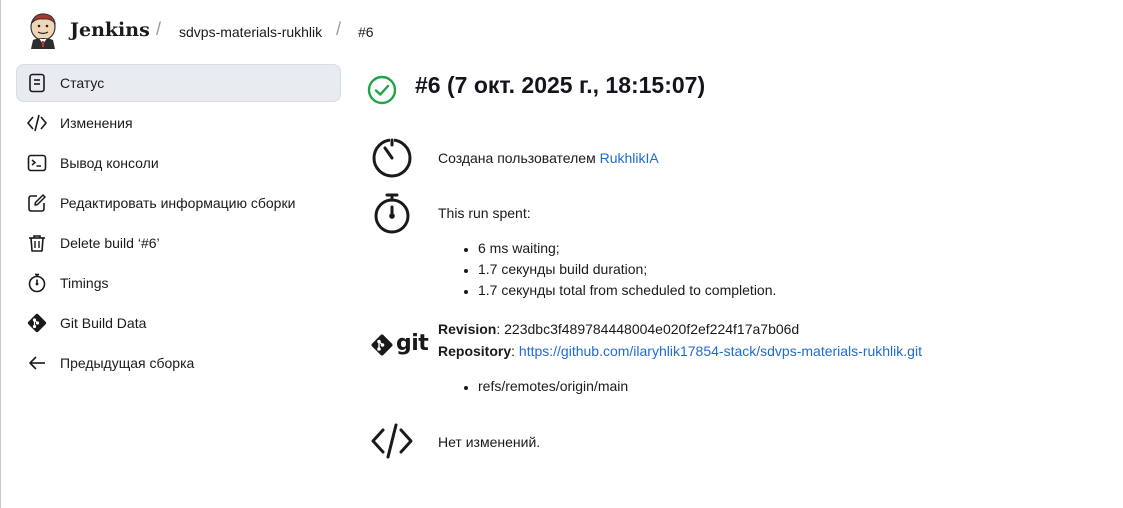 The width and height of the screenshot is (1123, 508). I want to click on branch-list: refs/remotes/origin/main, so click(680, 386).